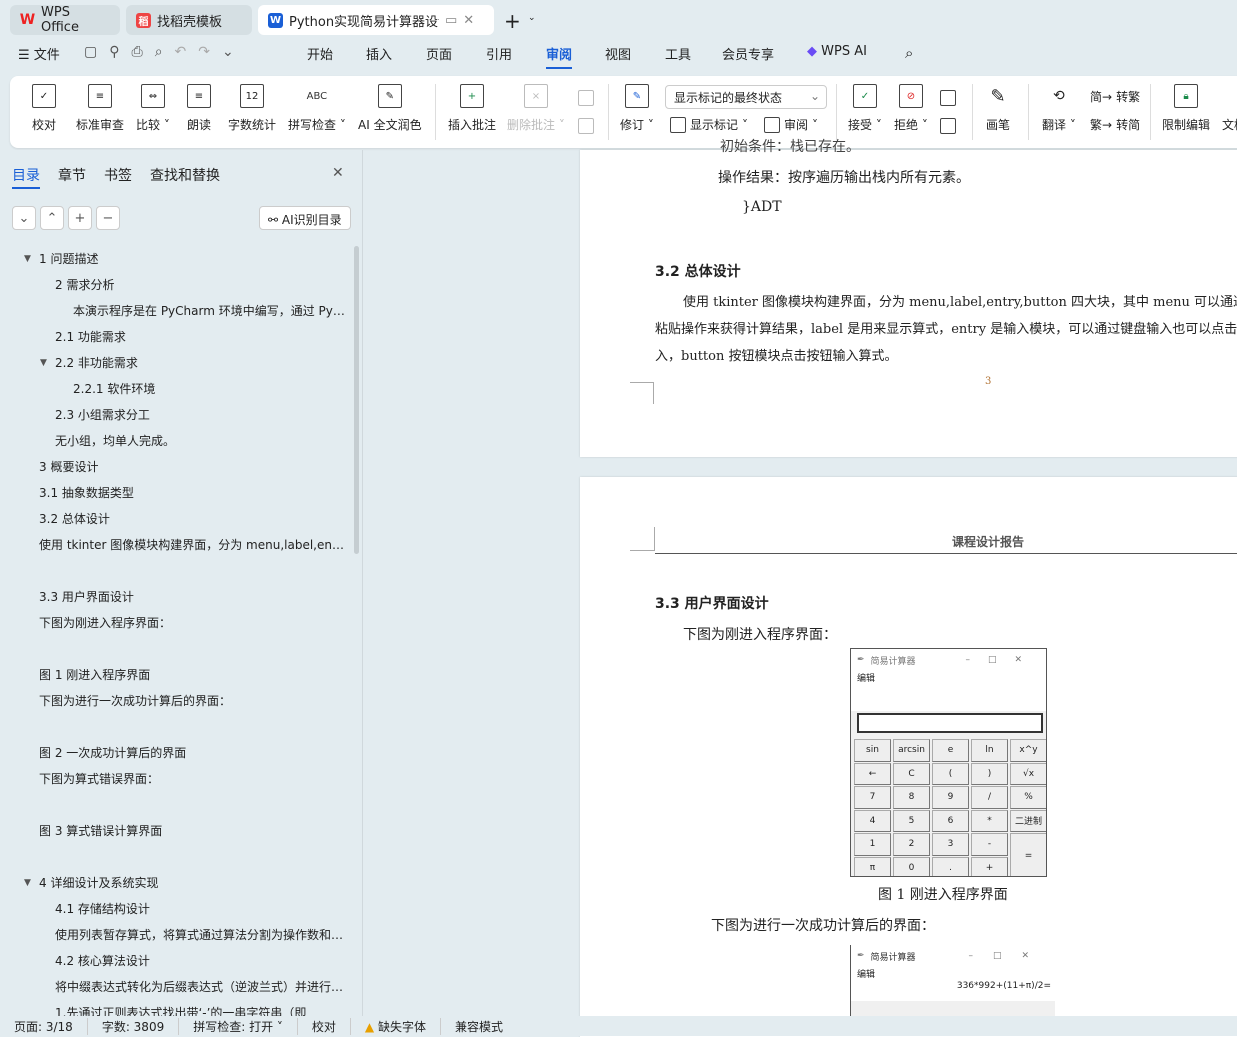 This screenshot has width=1237, height=1037. I want to click on menu-member: 会员专享, so click(748, 53).